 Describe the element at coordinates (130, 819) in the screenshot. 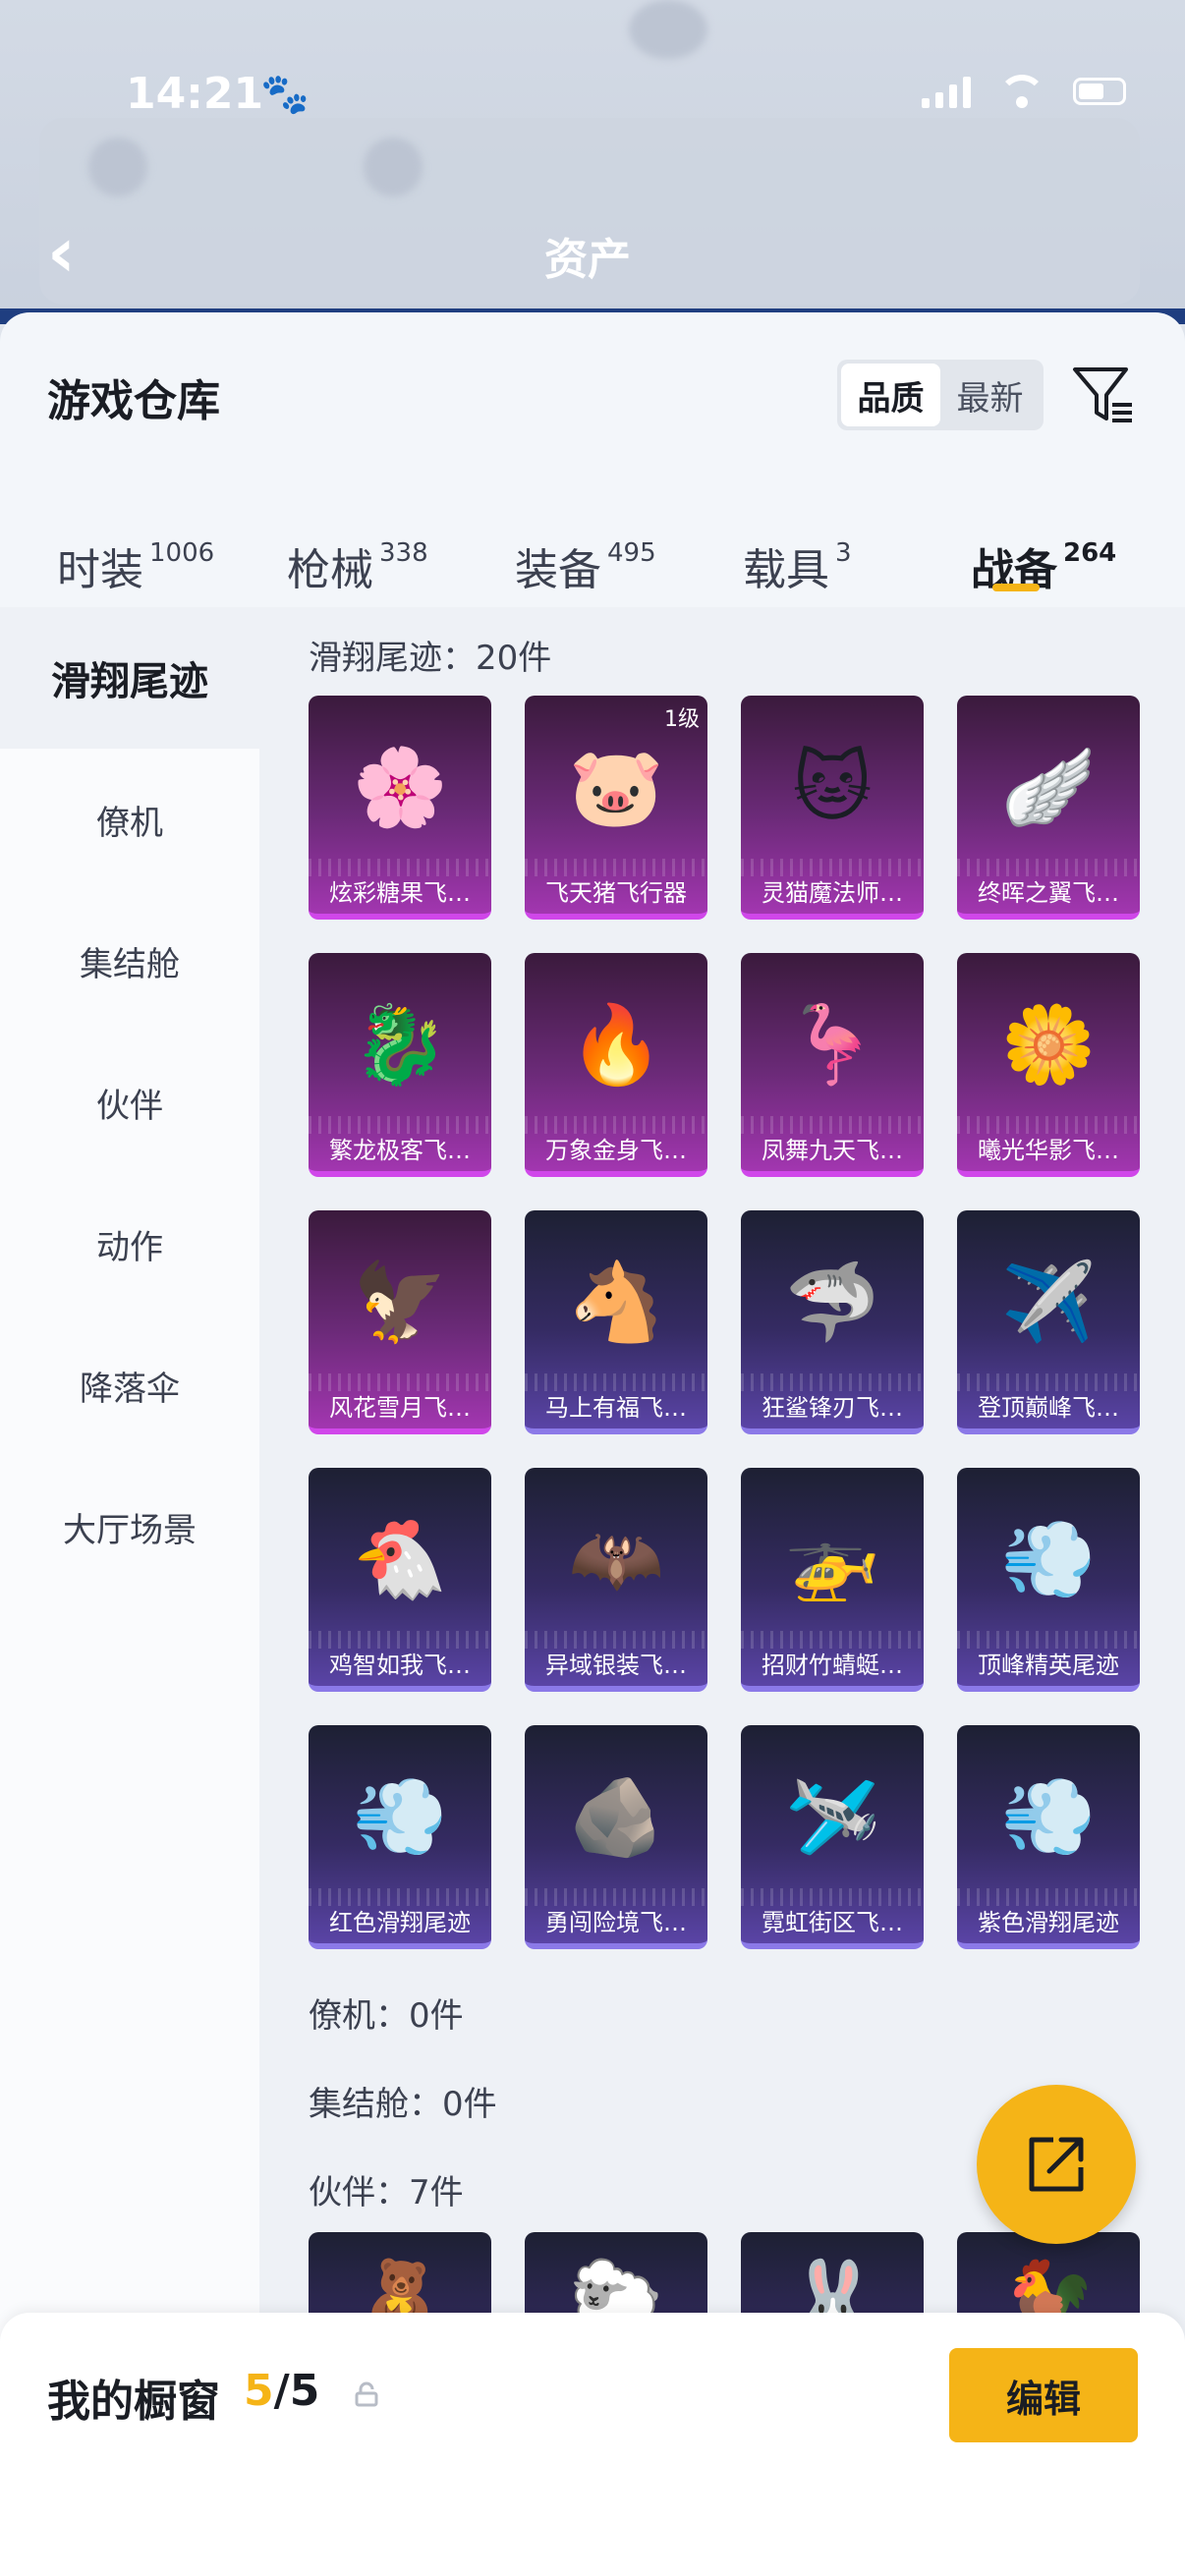

I see `sidebar-item-wingman: 僚机` at that location.